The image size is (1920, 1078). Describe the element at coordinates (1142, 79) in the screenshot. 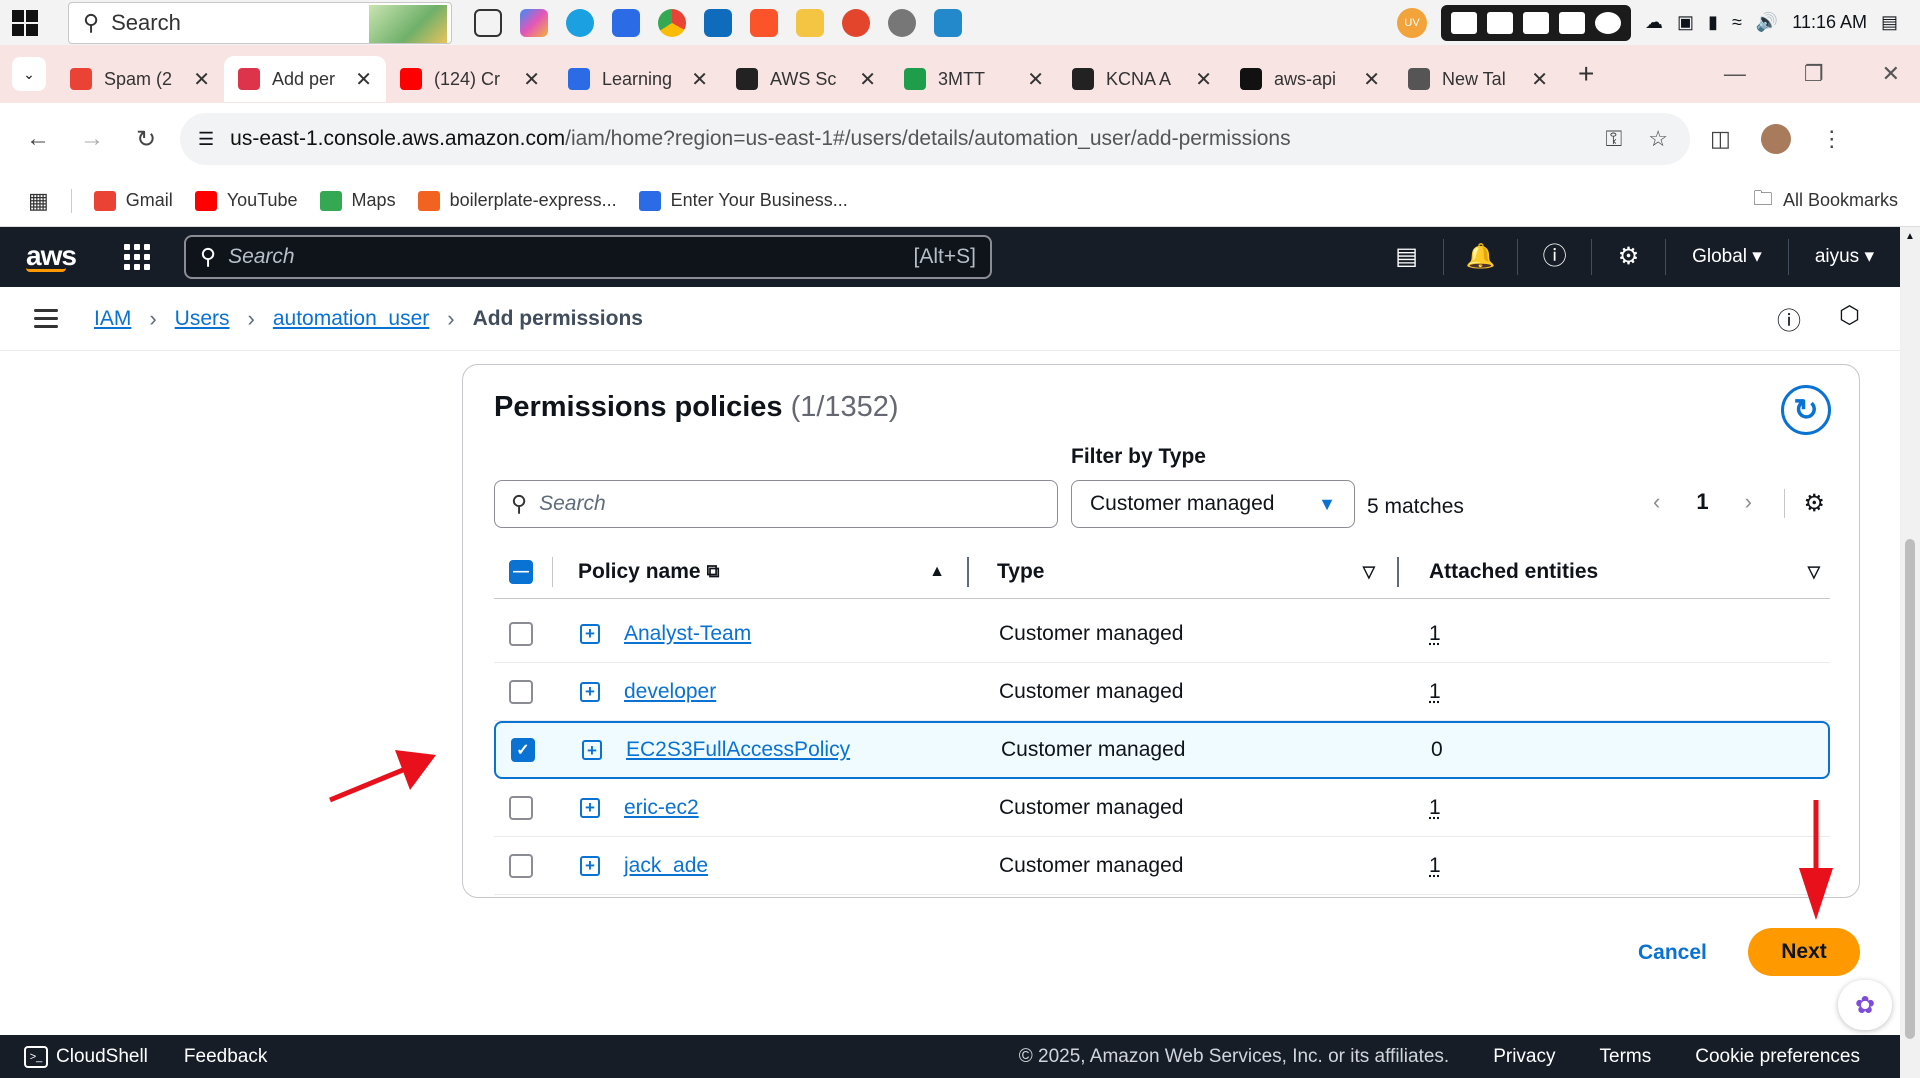

I see `browser-tab: KCNA A ✕` at that location.